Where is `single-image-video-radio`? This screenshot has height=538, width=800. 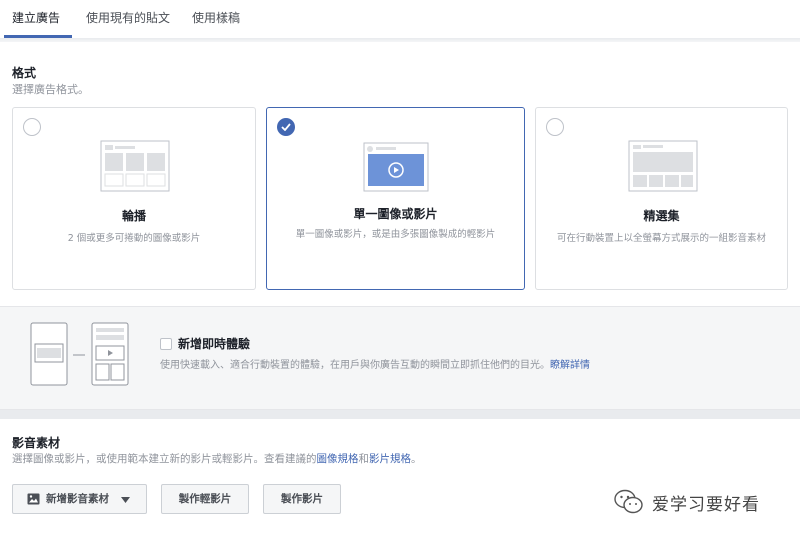 single-image-video-radio is located at coordinates (286, 127).